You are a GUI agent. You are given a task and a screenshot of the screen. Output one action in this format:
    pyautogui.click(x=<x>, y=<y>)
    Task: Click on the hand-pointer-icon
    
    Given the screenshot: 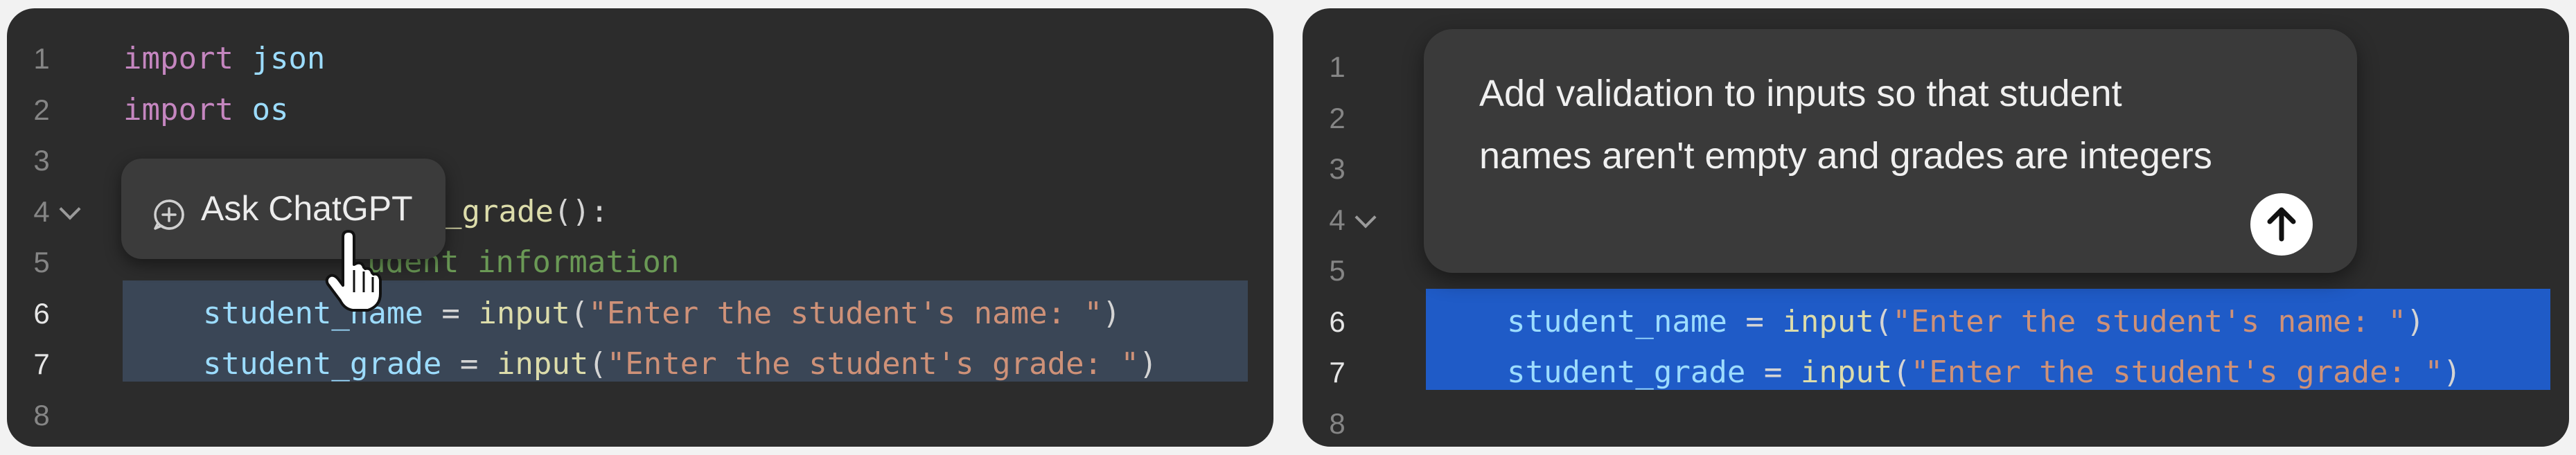 What is the action you would take?
    pyautogui.click(x=353, y=271)
    